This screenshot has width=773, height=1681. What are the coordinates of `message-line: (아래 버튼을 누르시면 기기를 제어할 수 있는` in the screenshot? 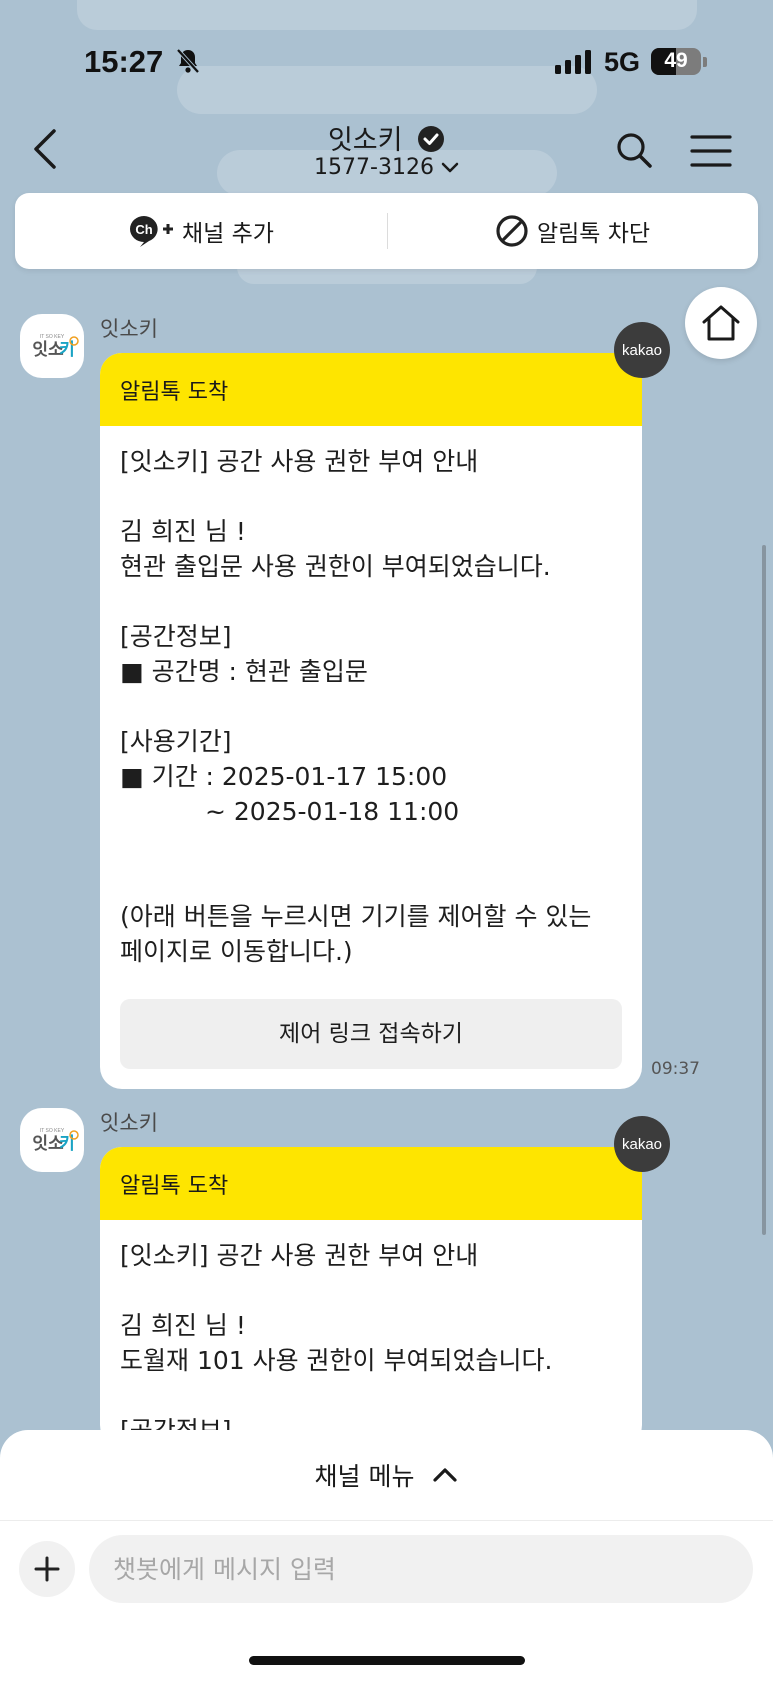 It's located at (356, 916).